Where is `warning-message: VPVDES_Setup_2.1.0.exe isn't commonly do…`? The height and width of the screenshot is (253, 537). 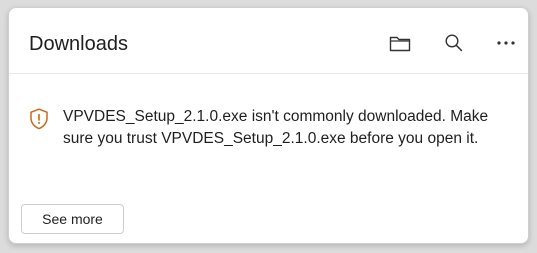 warning-message: VPVDES_Setup_2.1.0.exe isn't commonly do… is located at coordinates (276, 127).